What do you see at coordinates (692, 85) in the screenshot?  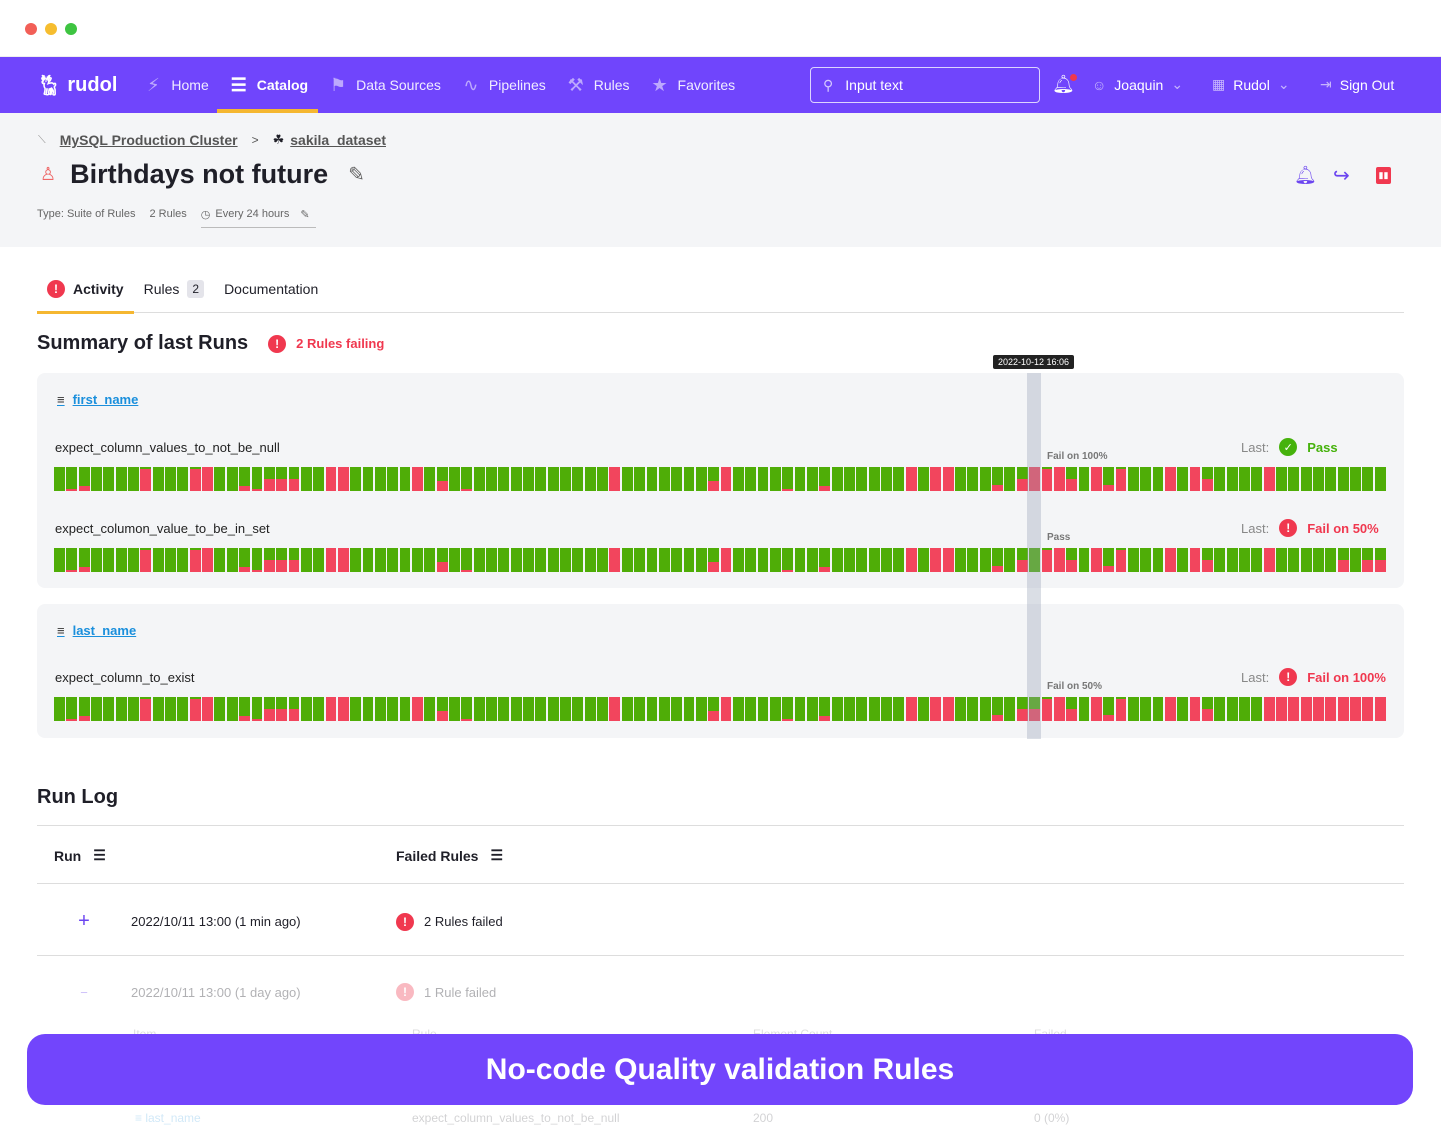 I see `nav-favorites: ★ Favorites` at bounding box center [692, 85].